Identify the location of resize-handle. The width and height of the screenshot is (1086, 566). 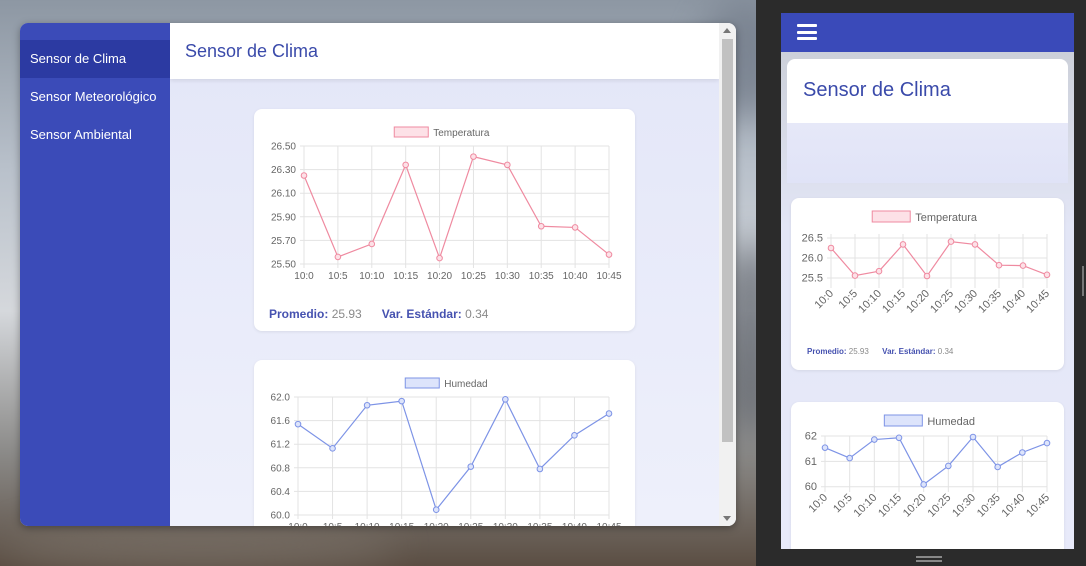
(1083, 281).